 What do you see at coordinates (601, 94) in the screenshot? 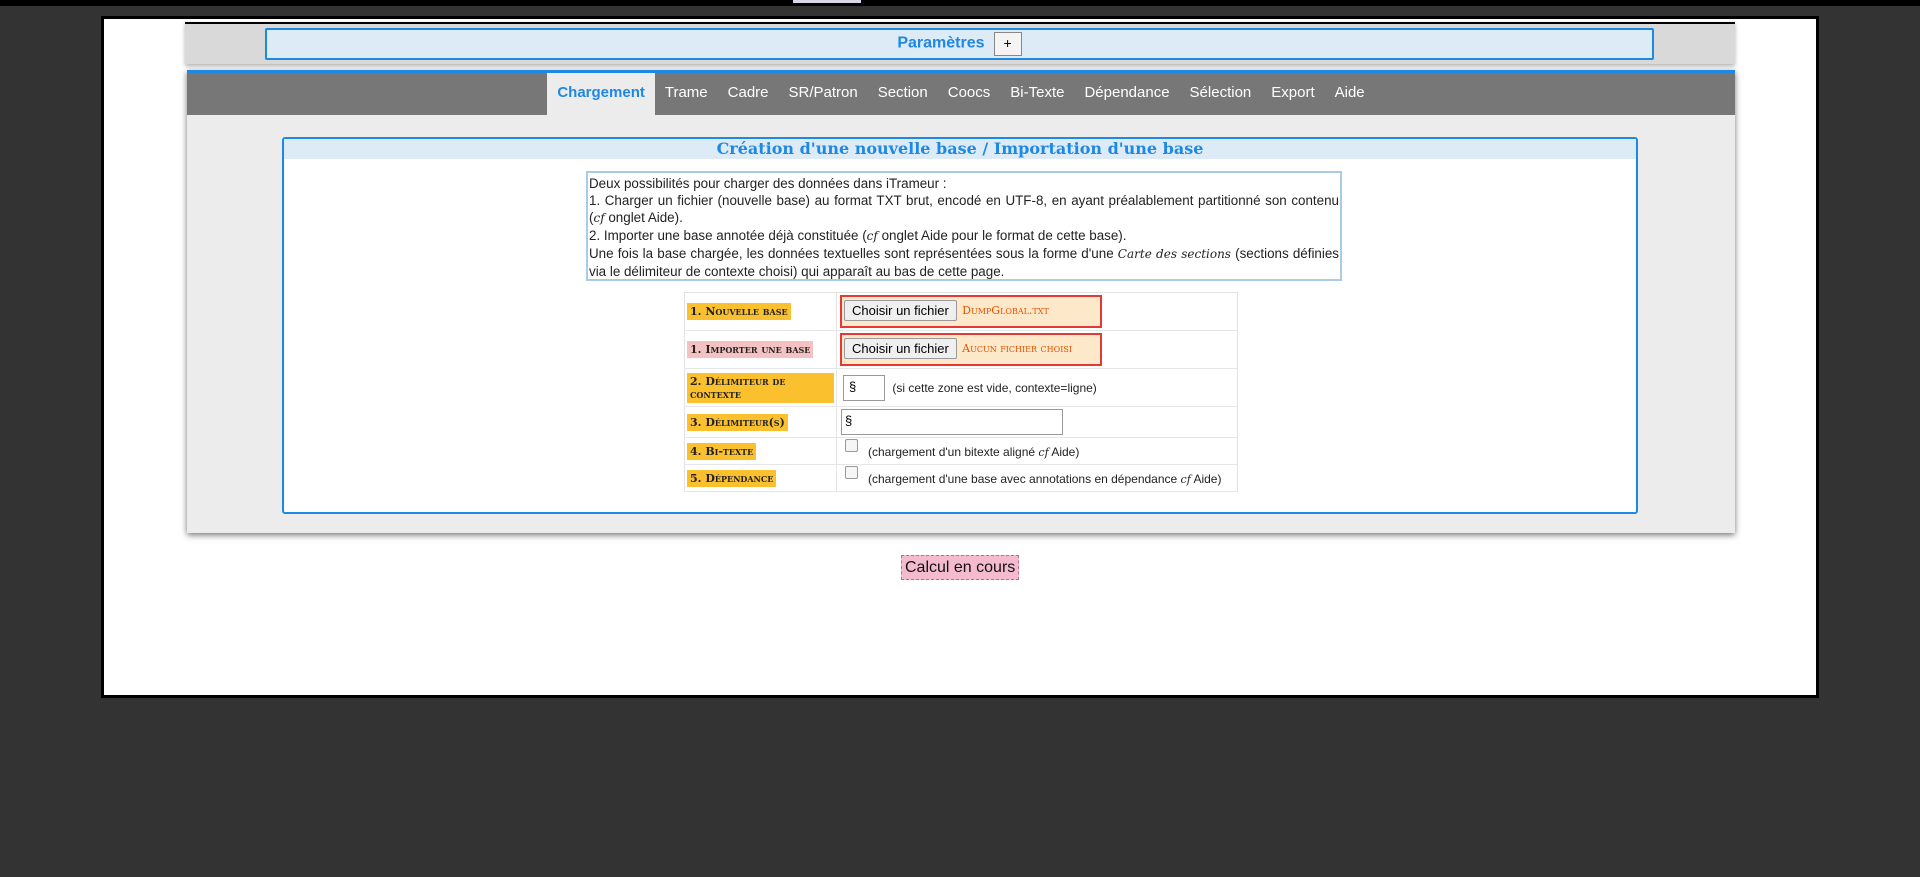
I see `tab-chargement: Chargement` at bounding box center [601, 94].